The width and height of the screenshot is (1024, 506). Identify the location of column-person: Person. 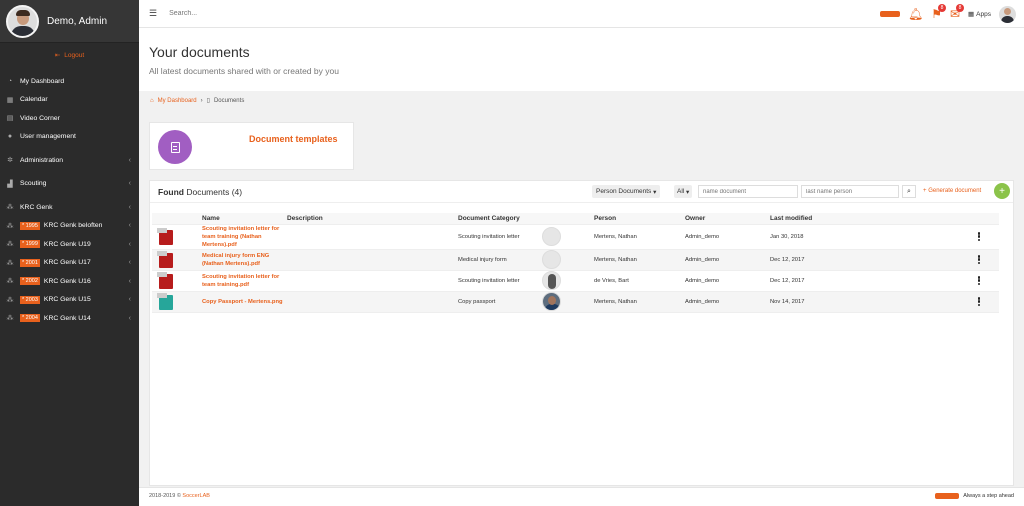
(637, 219).